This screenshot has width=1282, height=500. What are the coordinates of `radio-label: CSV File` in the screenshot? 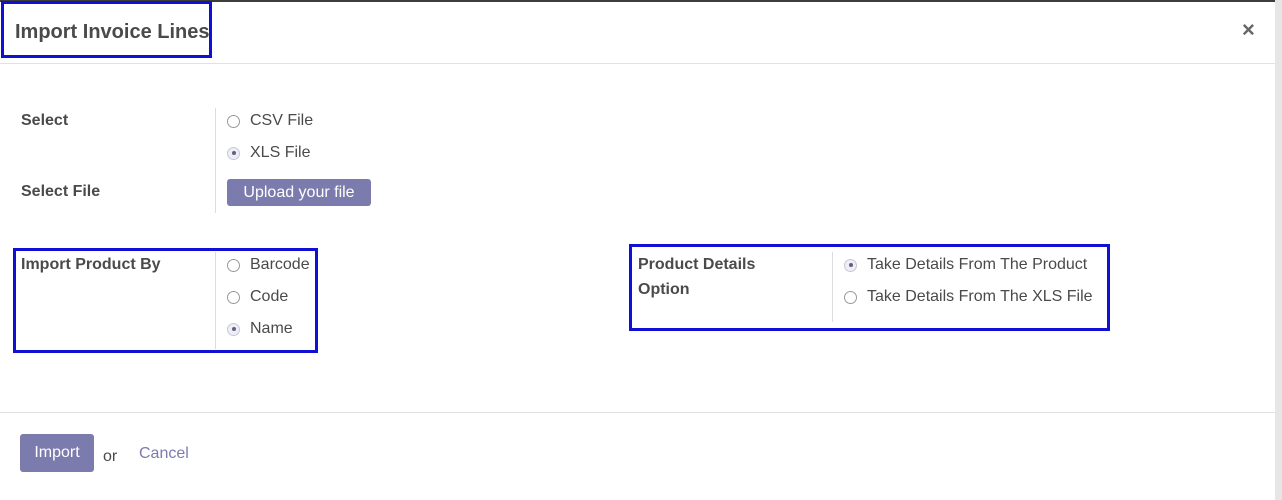 It's located at (282, 120).